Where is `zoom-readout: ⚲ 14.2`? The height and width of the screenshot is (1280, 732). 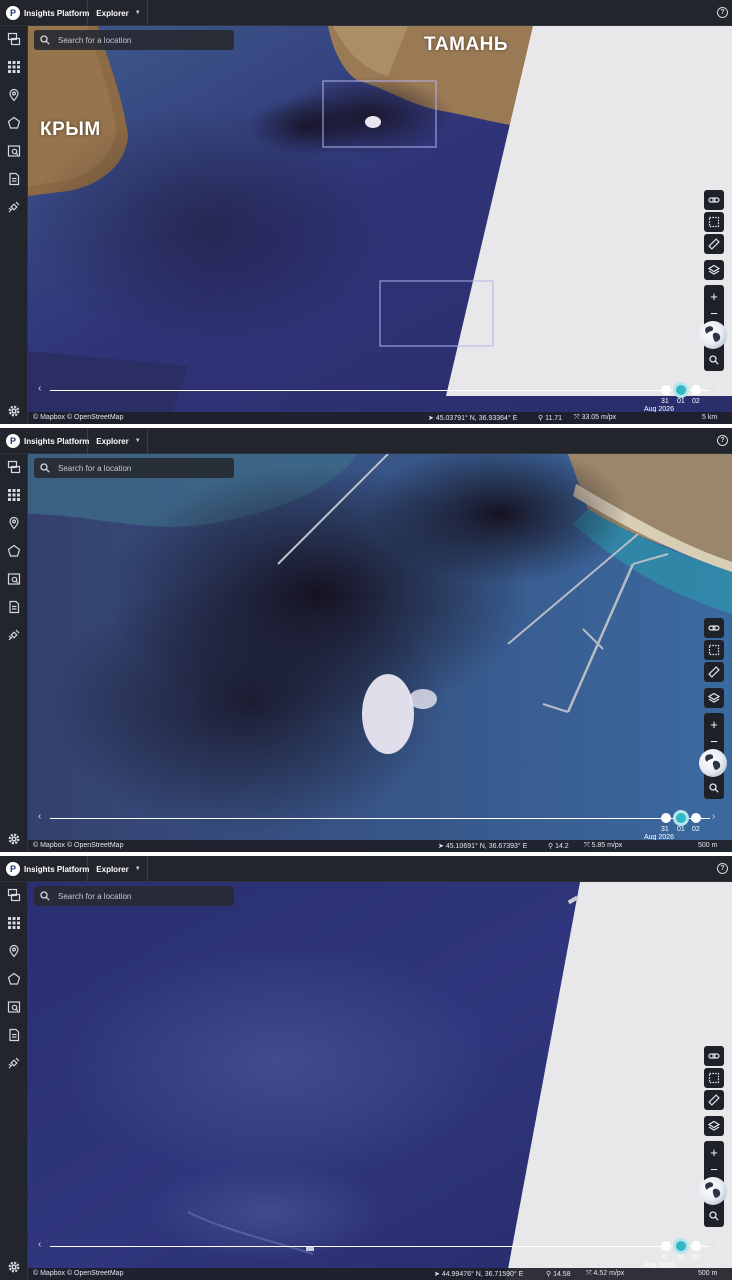 zoom-readout: ⚲ 14.2 is located at coordinates (558, 846).